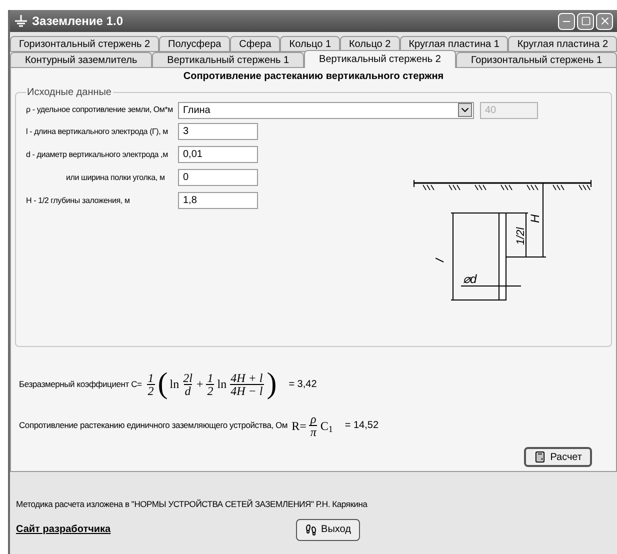 The width and height of the screenshot is (617, 554). What do you see at coordinates (566, 21) in the screenshot?
I see `minimize-button` at bounding box center [566, 21].